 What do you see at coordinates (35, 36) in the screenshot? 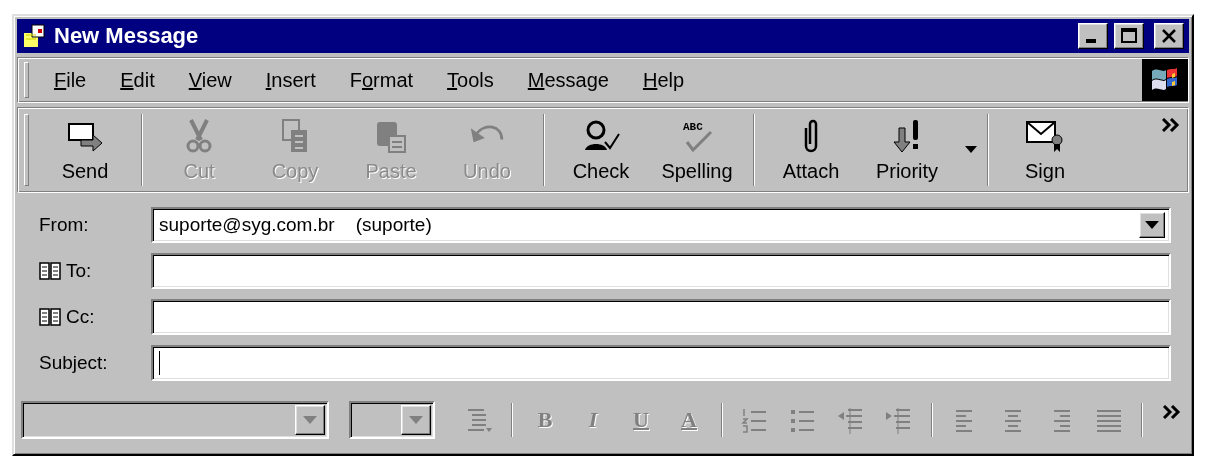
I see `message-icon` at bounding box center [35, 36].